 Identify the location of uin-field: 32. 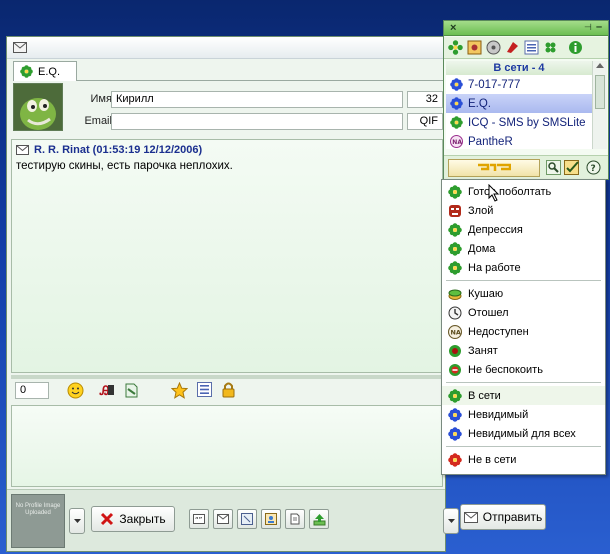
(425, 99).